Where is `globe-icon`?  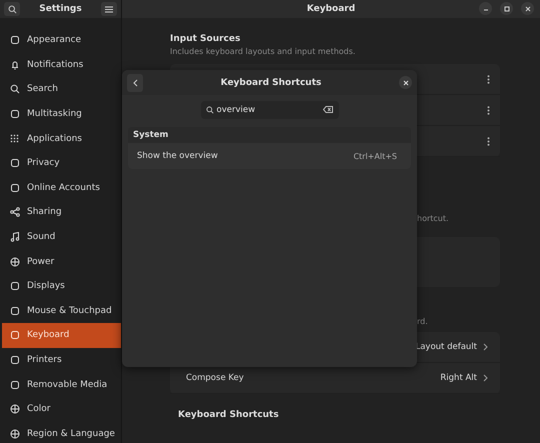
globe-icon is located at coordinates (15, 433).